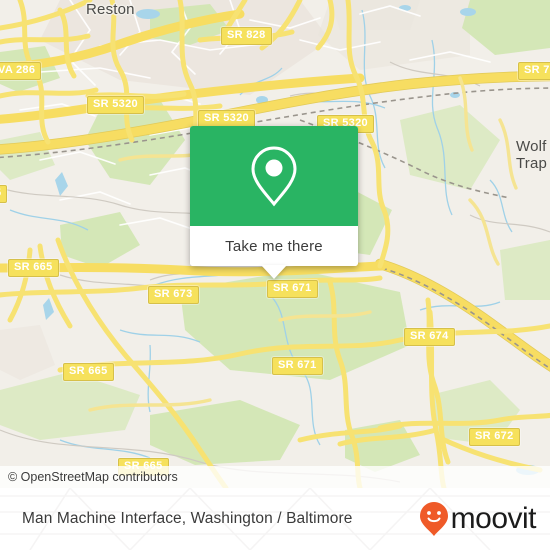 The image size is (550, 550). Describe the element at coordinates (493, 518) in the screenshot. I see `moovit-wordmark: moovit` at that location.